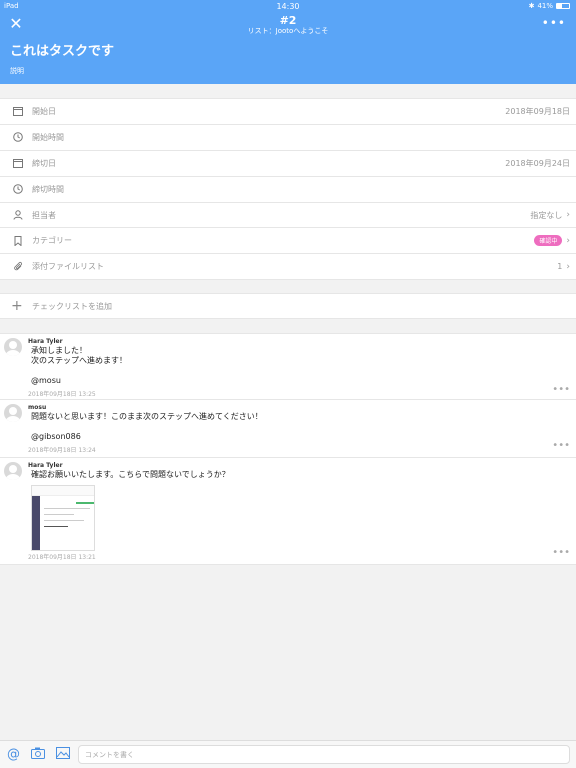 This screenshot has height=768, width=576. I want to click on comment-bar: @, so click(288, 754).